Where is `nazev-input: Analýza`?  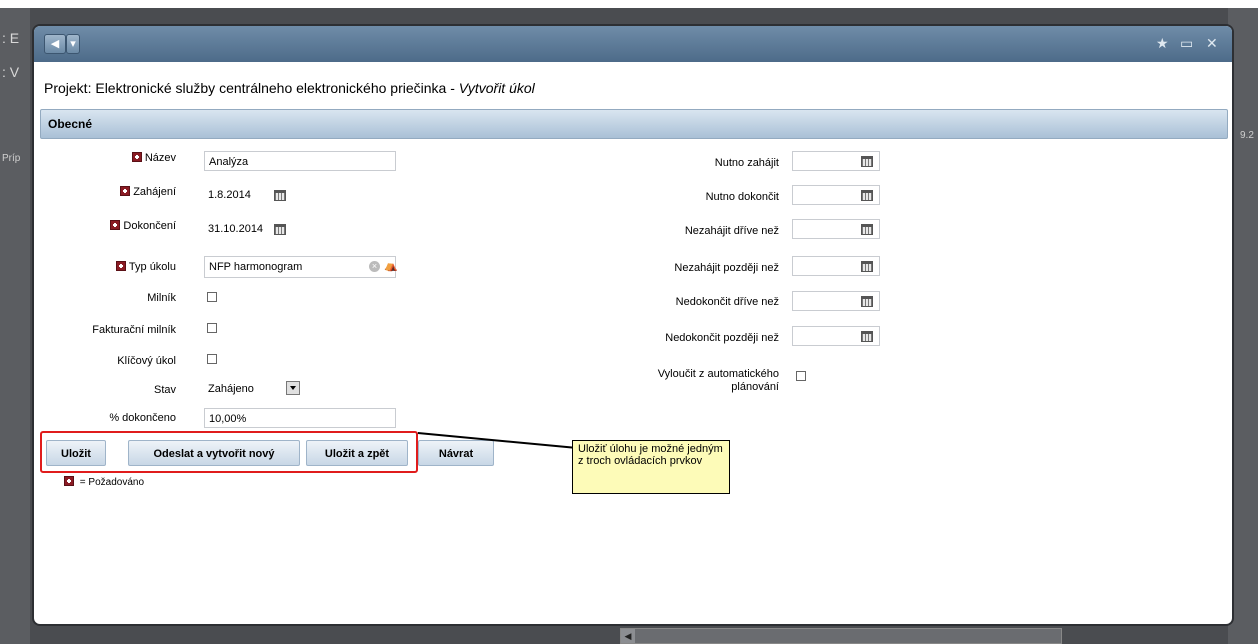 nazev-input: Analýza is located at coordinates (300, 161).